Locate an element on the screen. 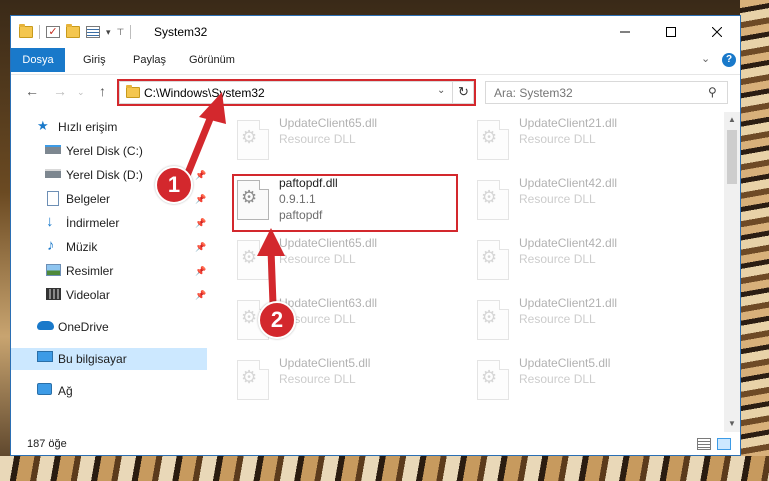 This screenshot has height=481, width=769. chevron-down-icon: ▾ is located at coordinates (108, 32).